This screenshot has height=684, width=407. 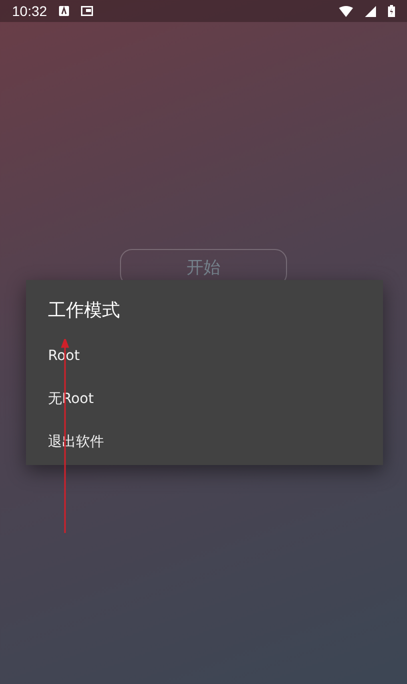 What do you see at coordinates (64, 11) in the screenshot?
I see `notification-icon` at bounding box center [64, 11].